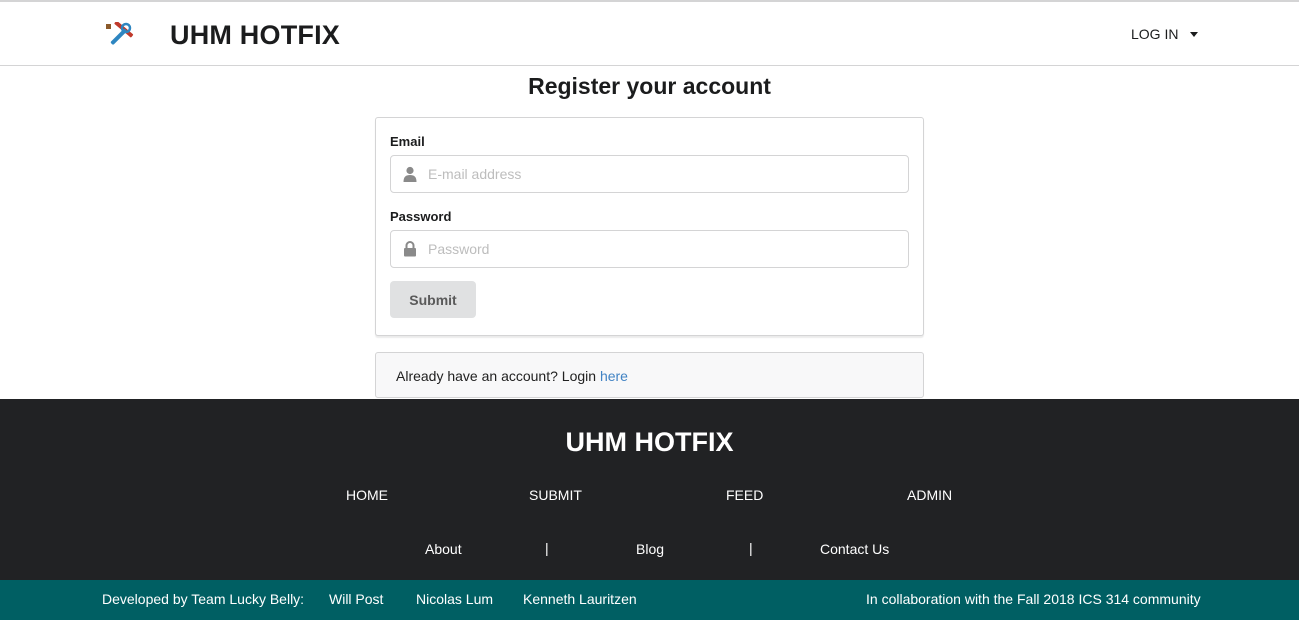 This screenshot has width=1299, height=620. What do you see at coordinates (410, 174) in the screenshot?
I see `user-icon` at bounding box center [410, 174].